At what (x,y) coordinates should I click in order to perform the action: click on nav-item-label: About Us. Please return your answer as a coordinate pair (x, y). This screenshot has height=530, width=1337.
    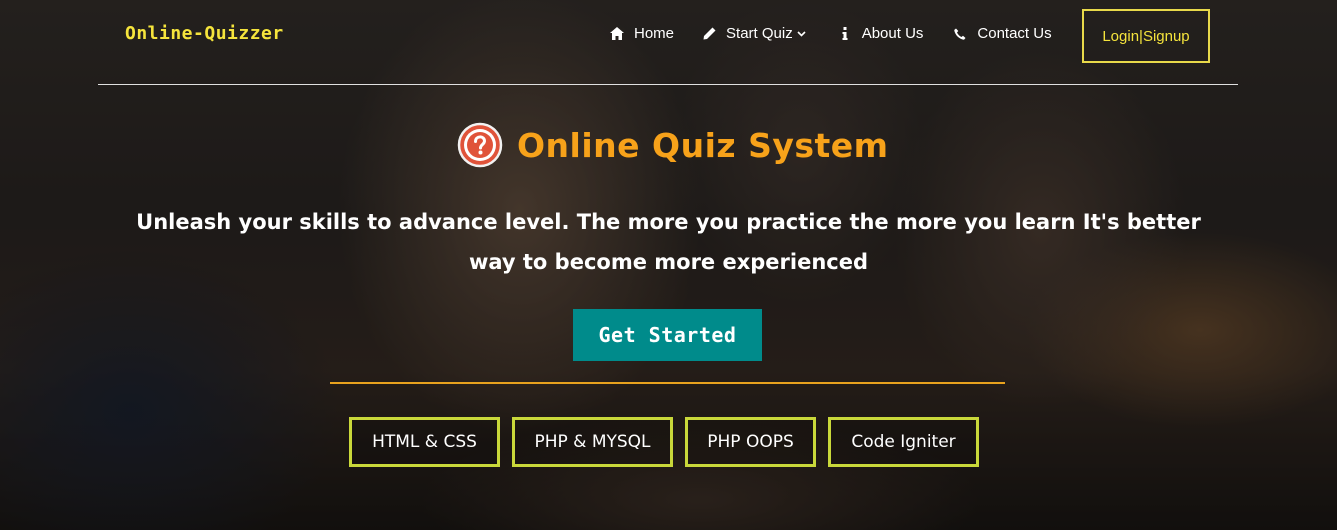
    Looking at the image, I should click on (892, 33).